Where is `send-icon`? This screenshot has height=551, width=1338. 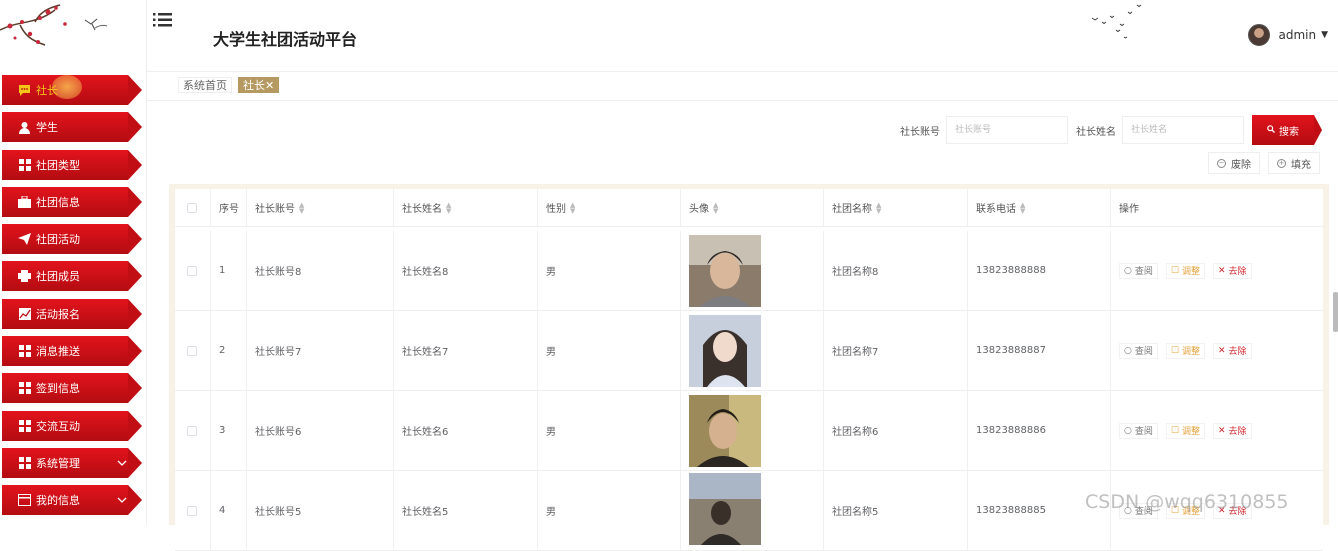
send-icon is located at coordinates (24, 239).